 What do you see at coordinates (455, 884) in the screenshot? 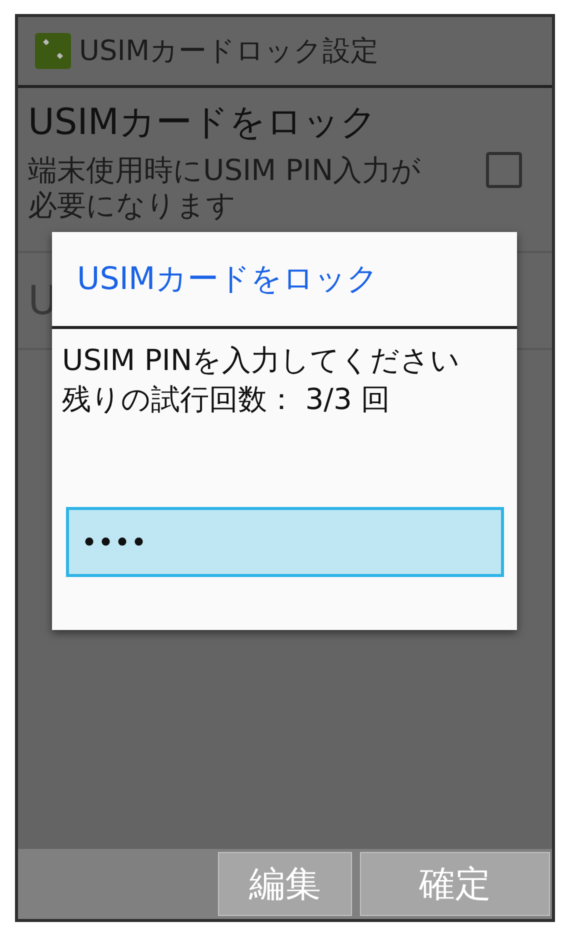
I see `soft-key-button: 確定` at bounding box center [455, 884].